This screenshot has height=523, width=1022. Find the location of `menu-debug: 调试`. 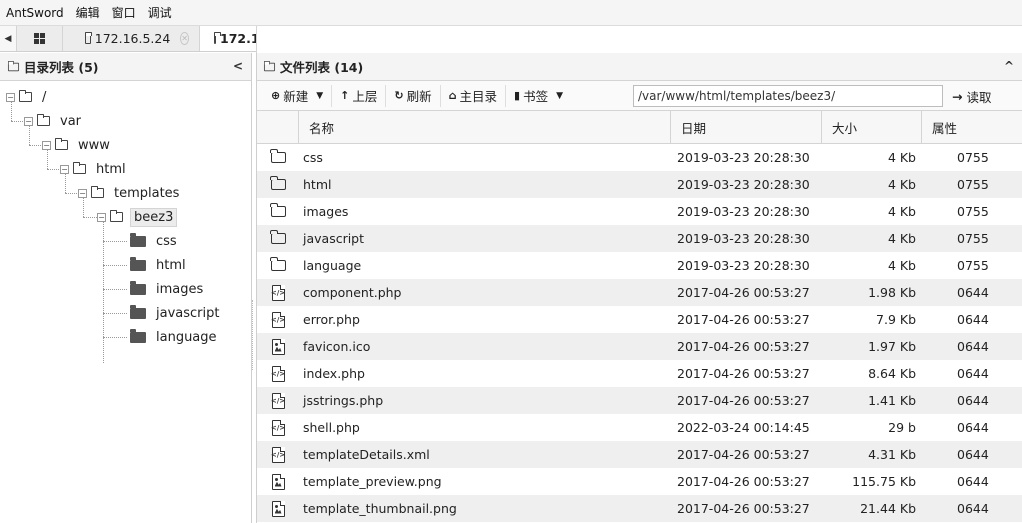

menu-debug: 调试 is located at coordinates (160, 12).